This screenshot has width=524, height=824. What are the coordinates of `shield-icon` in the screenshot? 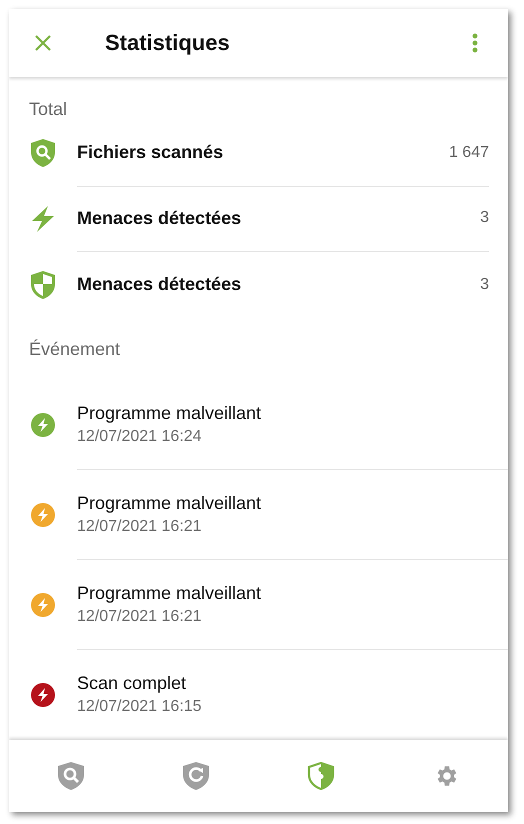 It's located at (43, 285).